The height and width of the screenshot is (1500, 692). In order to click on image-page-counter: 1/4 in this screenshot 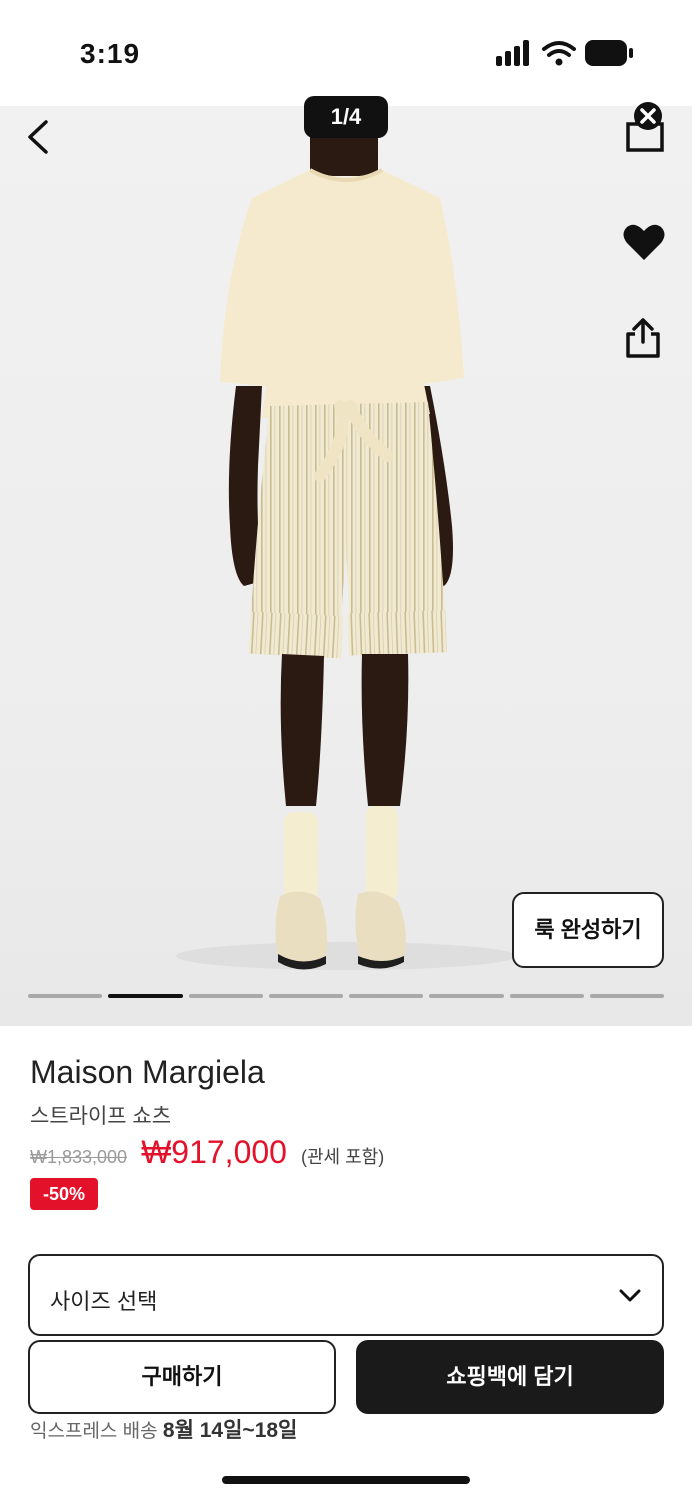, I will do `click(346, 117)`.